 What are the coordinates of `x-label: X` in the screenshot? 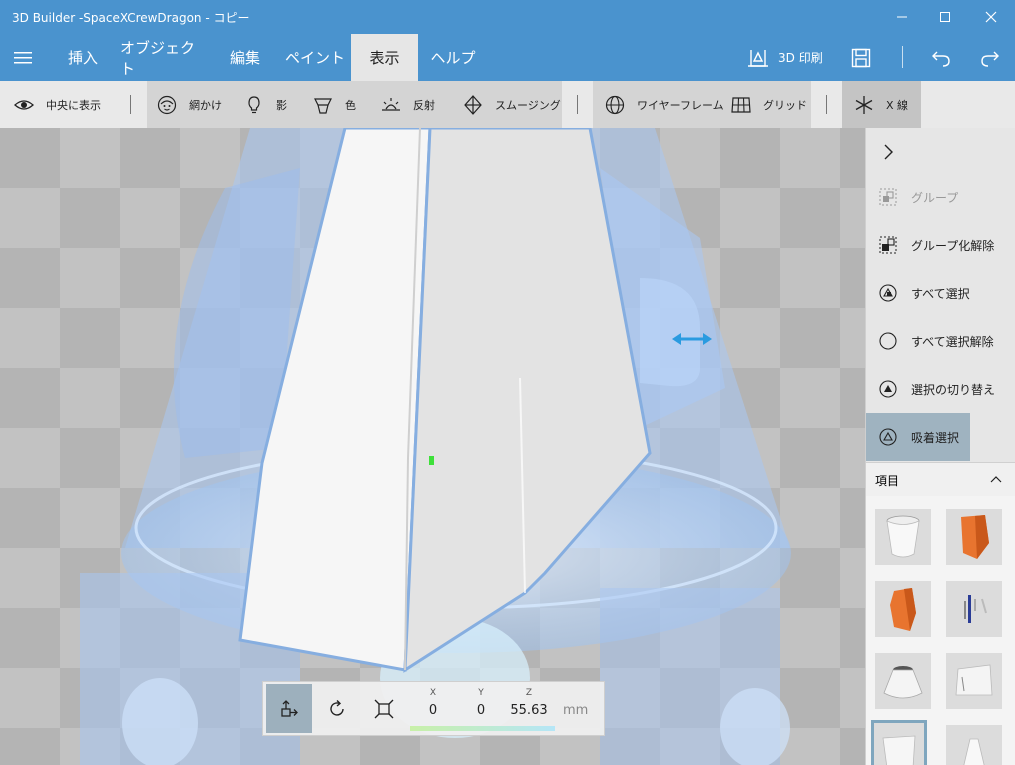 It's located at (433, 693).